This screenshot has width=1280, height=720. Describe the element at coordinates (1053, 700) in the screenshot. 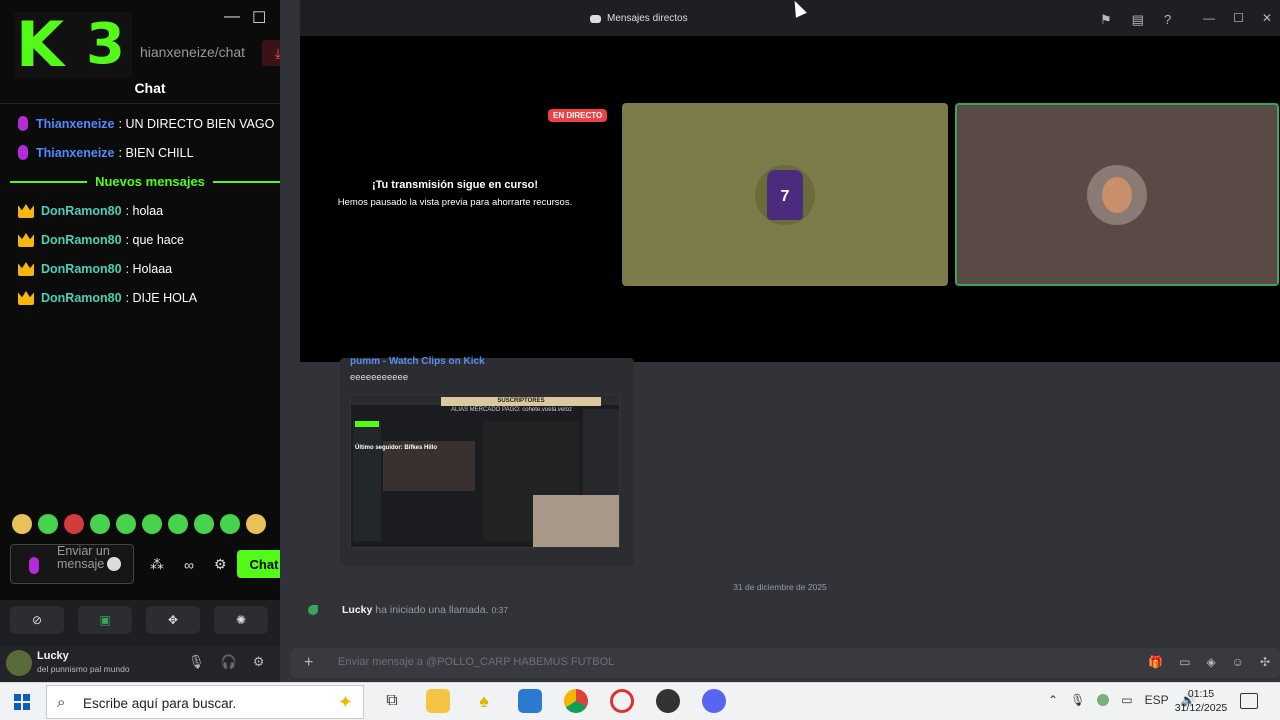

I see `chevron-up-icon: ⌃` at that location.